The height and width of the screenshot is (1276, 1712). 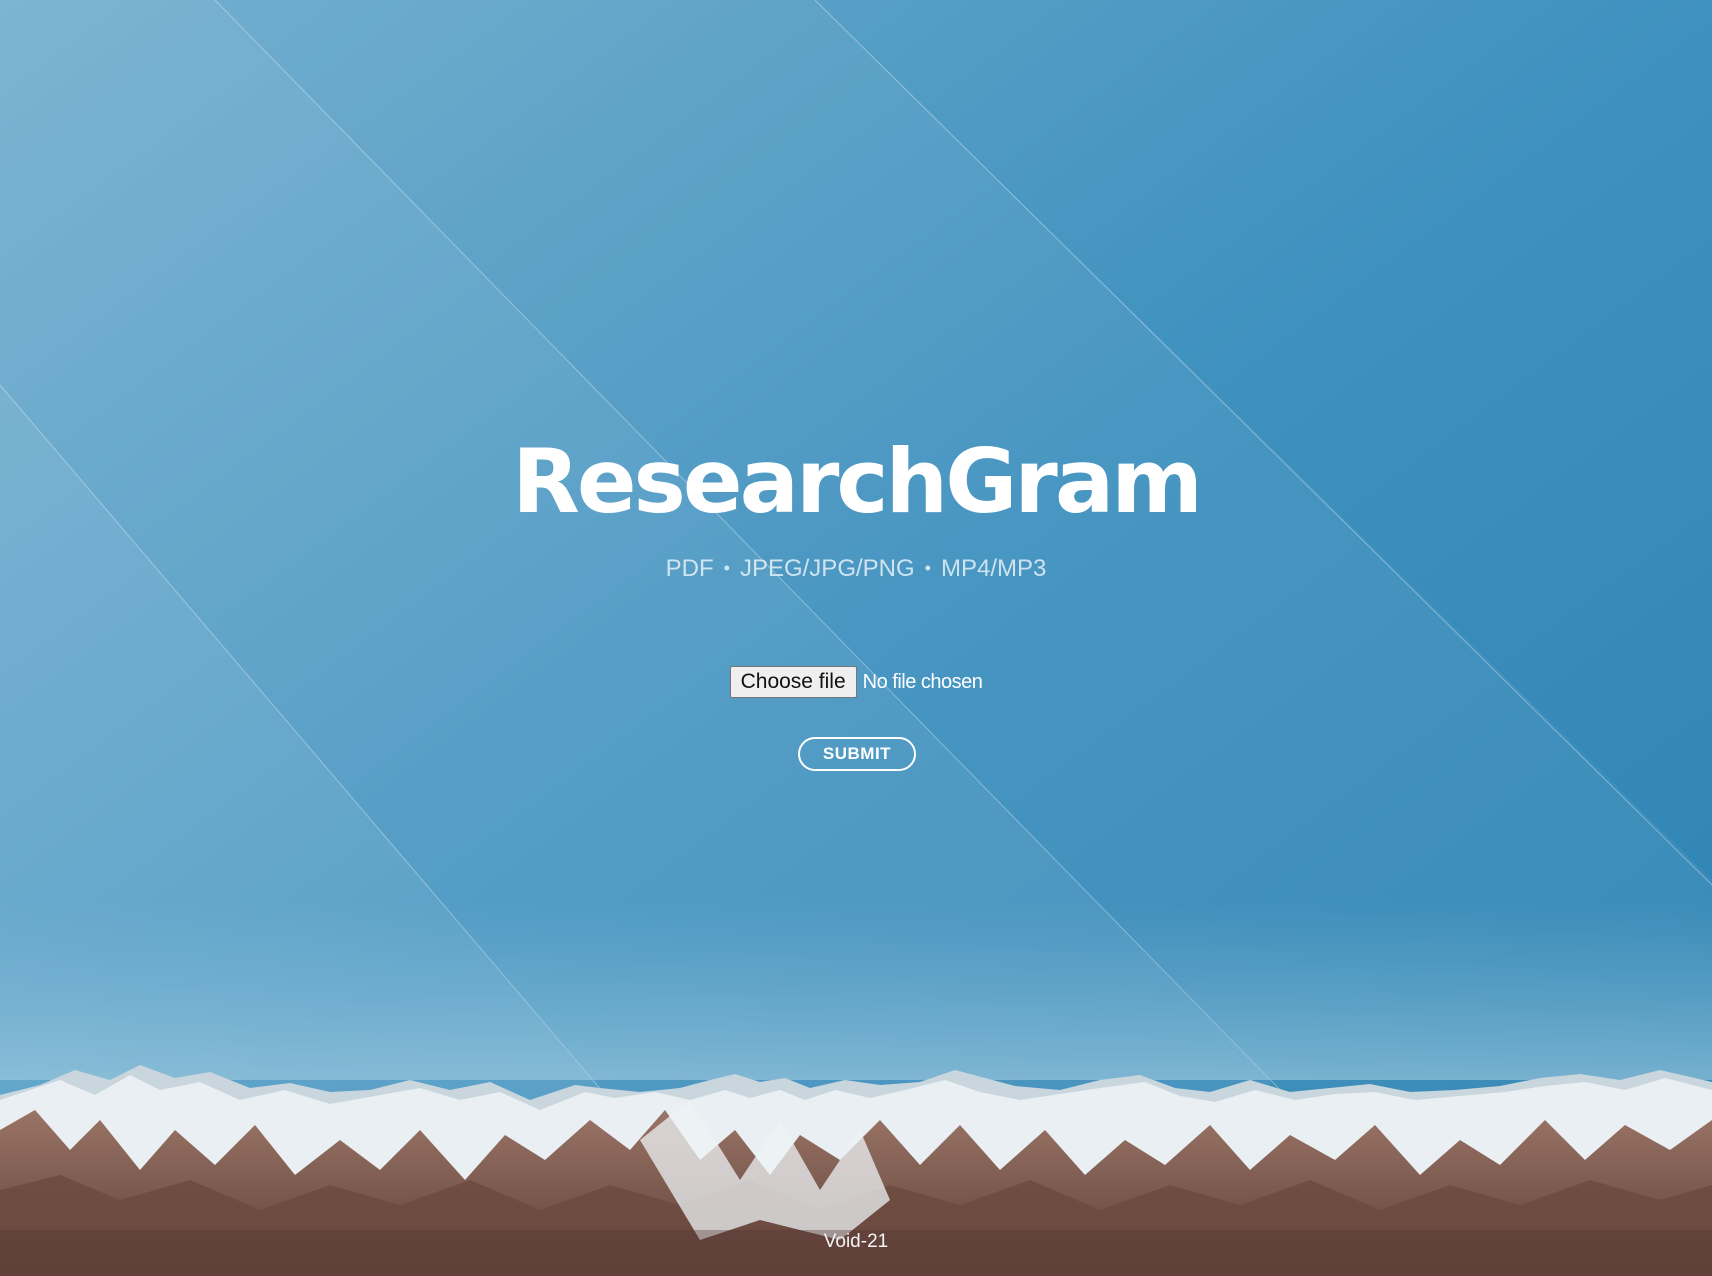 I want to click on footer-credit: Void-21, so click(x=856, y=1241).